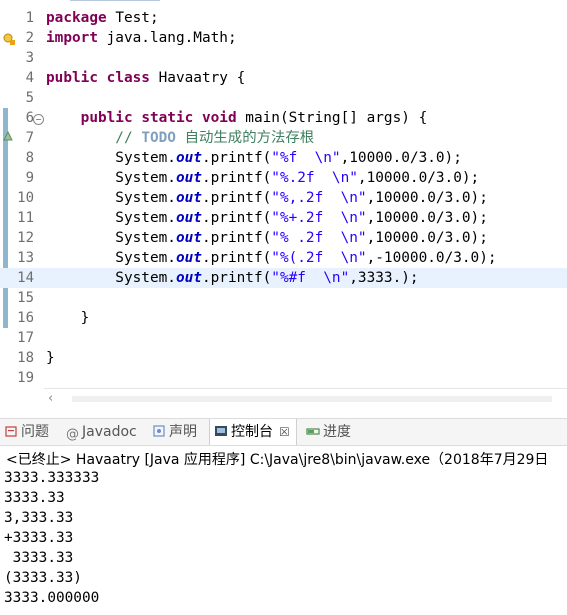 This screenshot has height=615, width=567. I want to click on code-line: 18}, so click(283, 358).